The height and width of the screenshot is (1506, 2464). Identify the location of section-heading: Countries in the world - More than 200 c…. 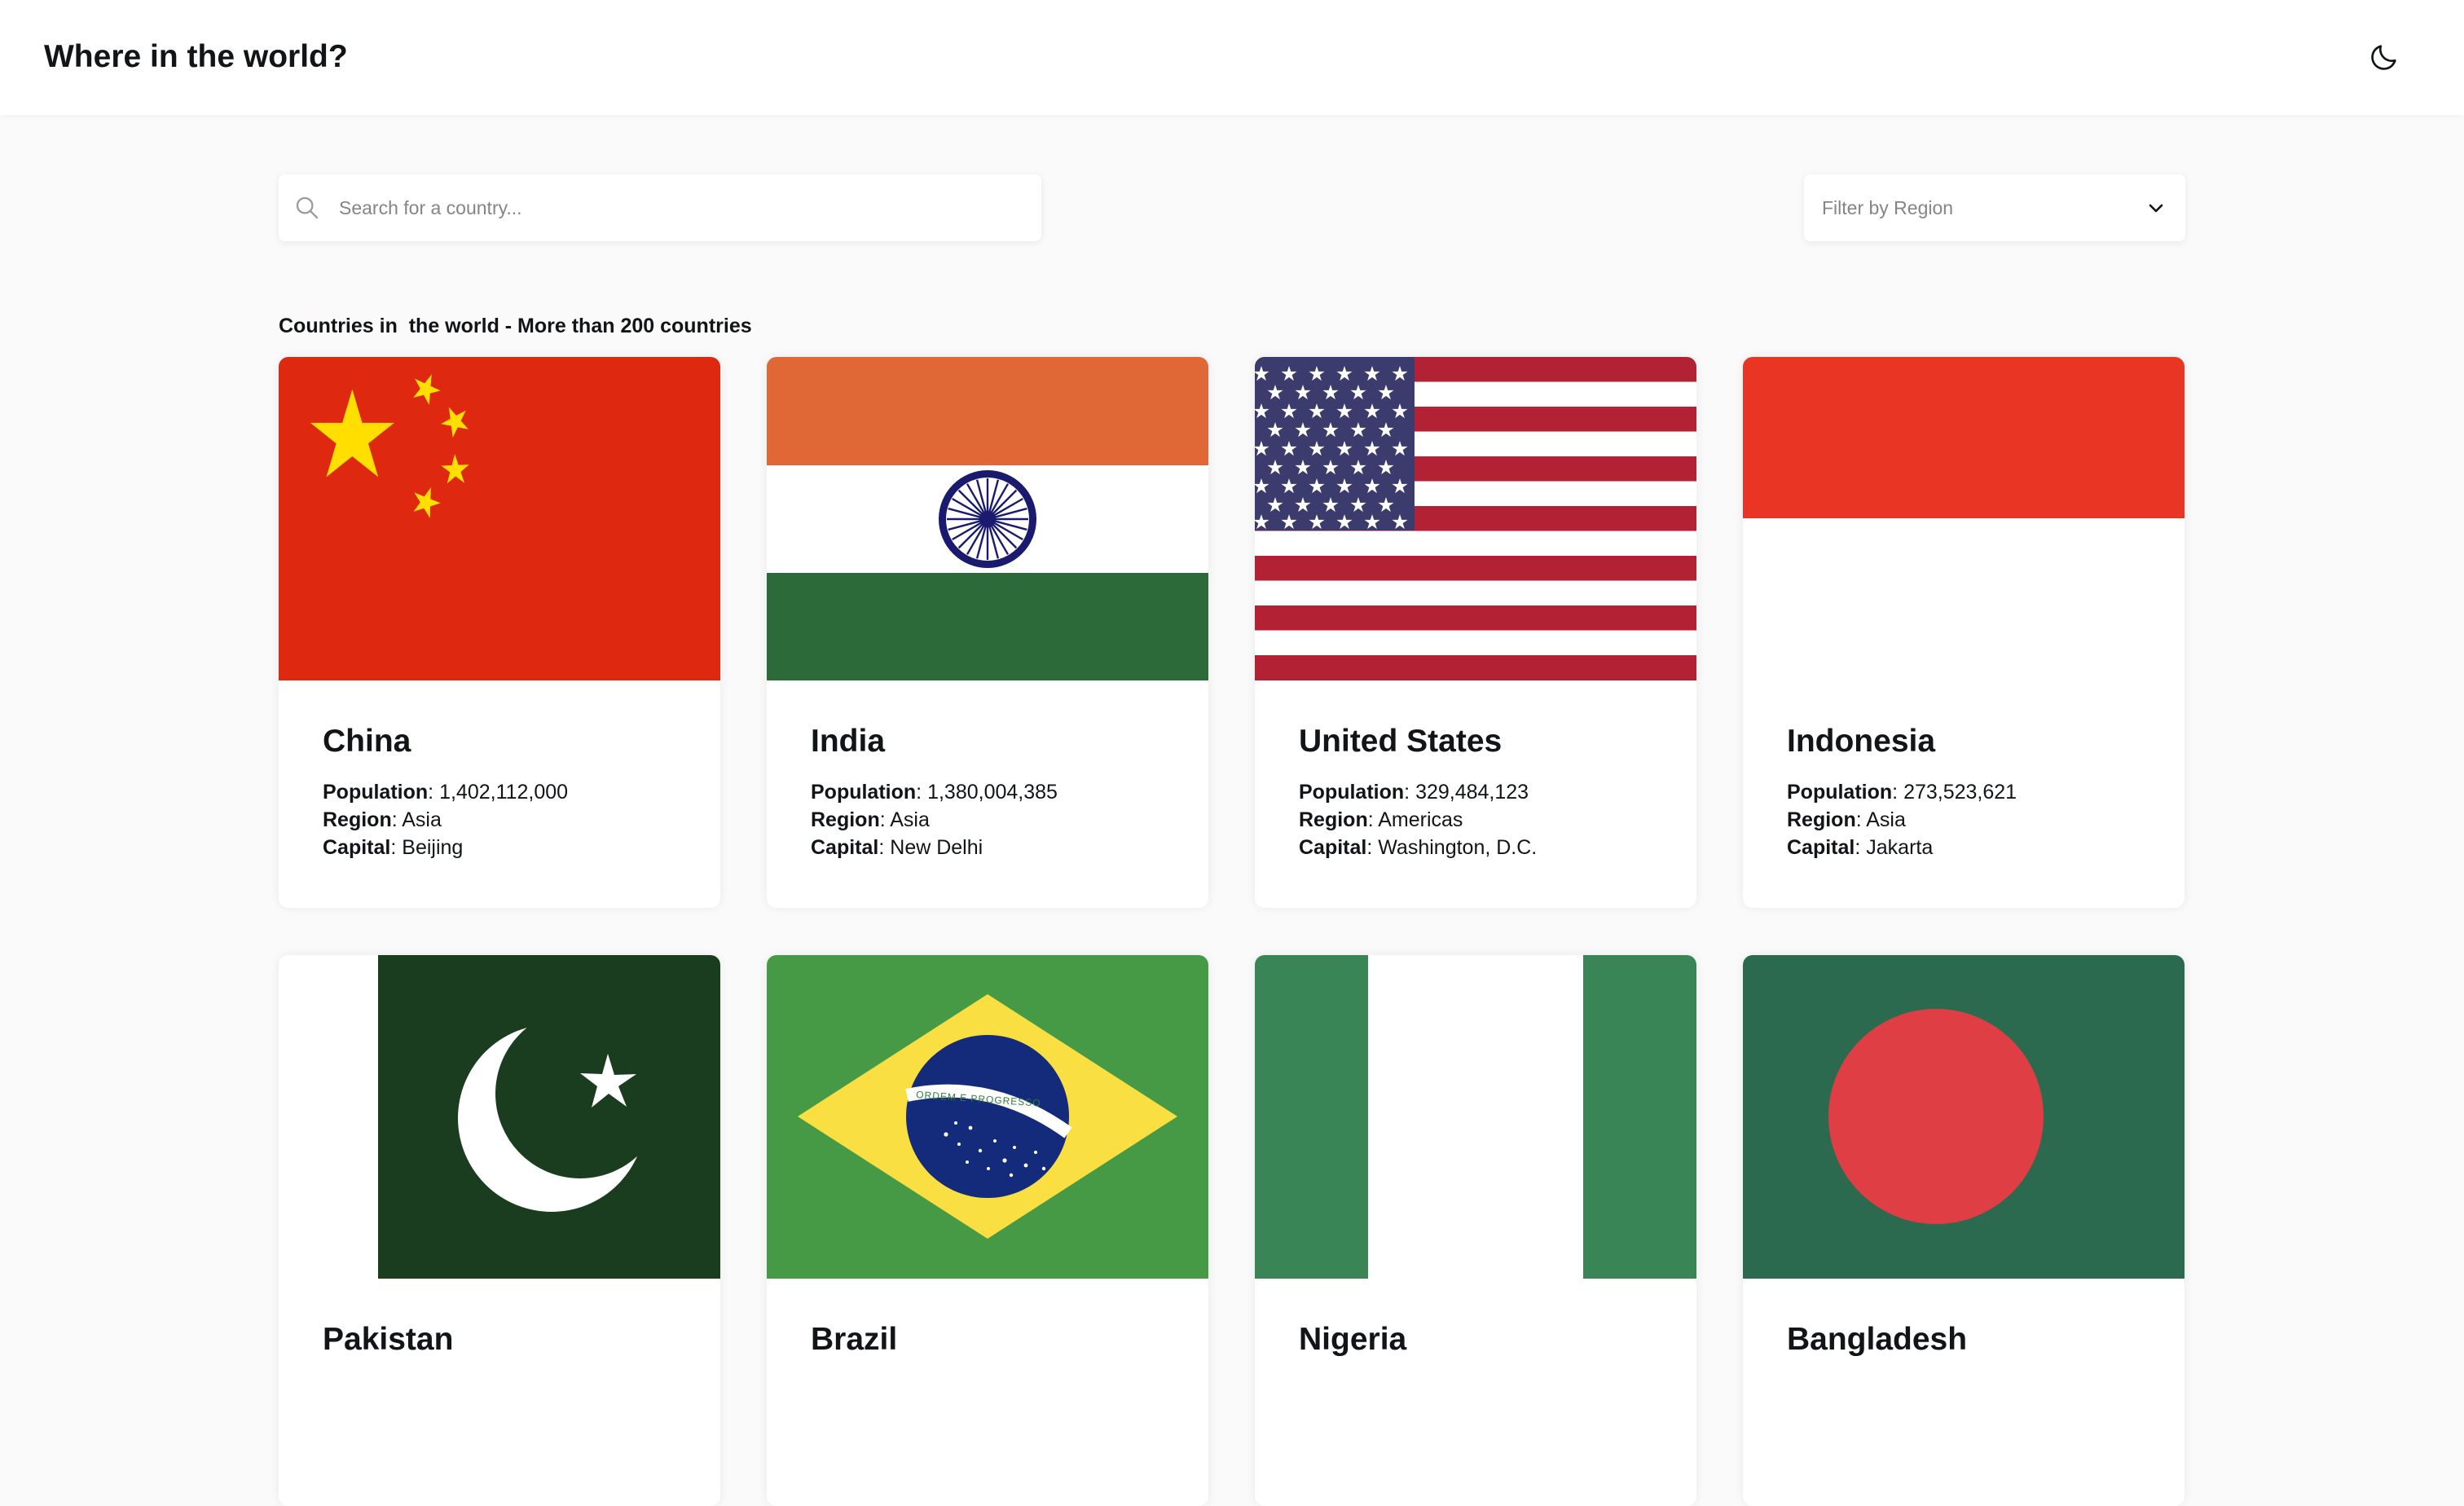
(515, 326).